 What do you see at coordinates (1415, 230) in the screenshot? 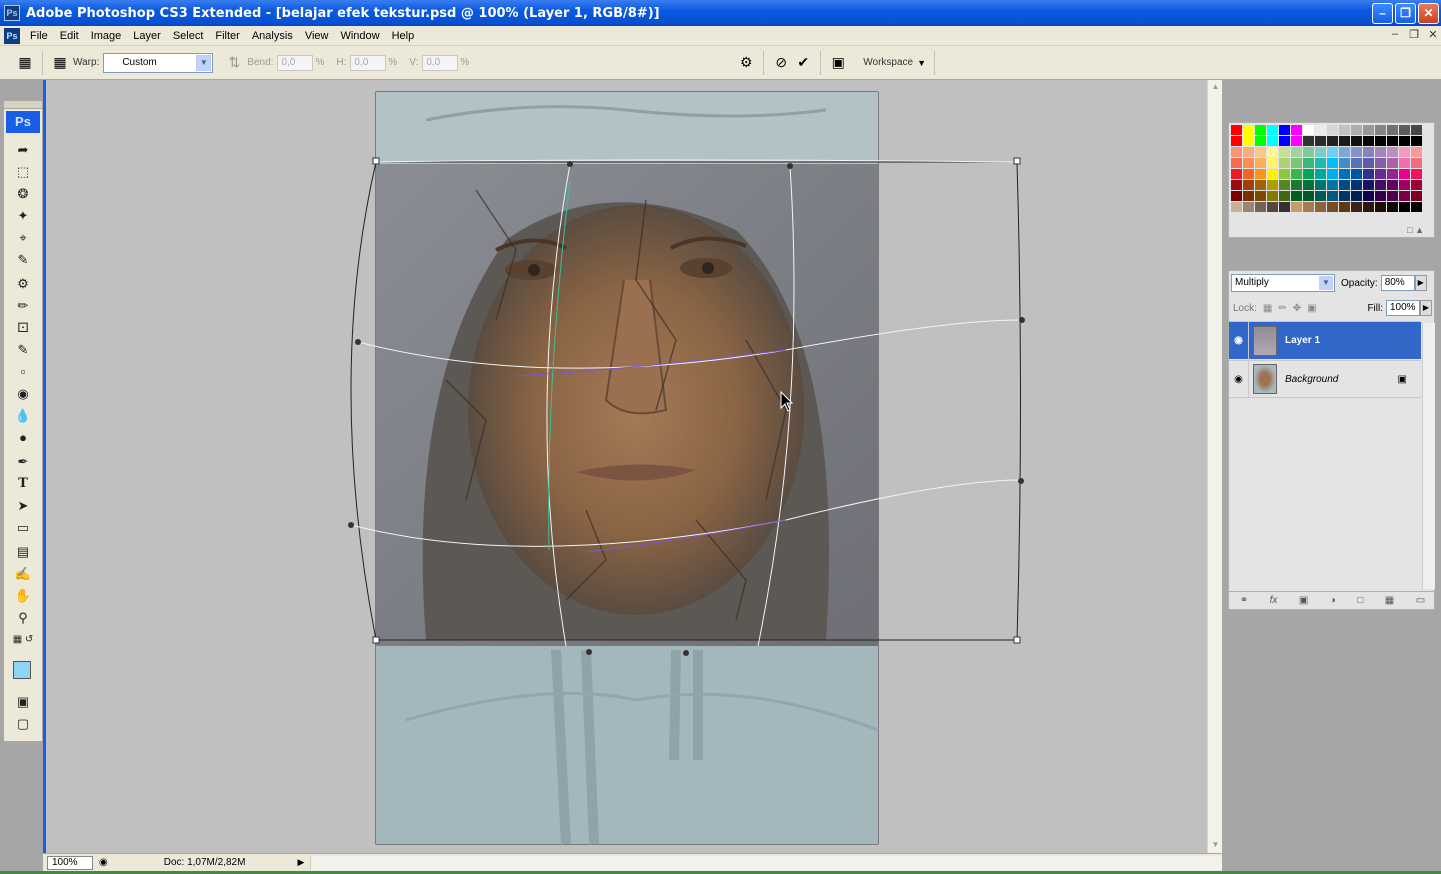
I see `swatch-panel-icons: □ ▲` at bounding box center [1415, 230].